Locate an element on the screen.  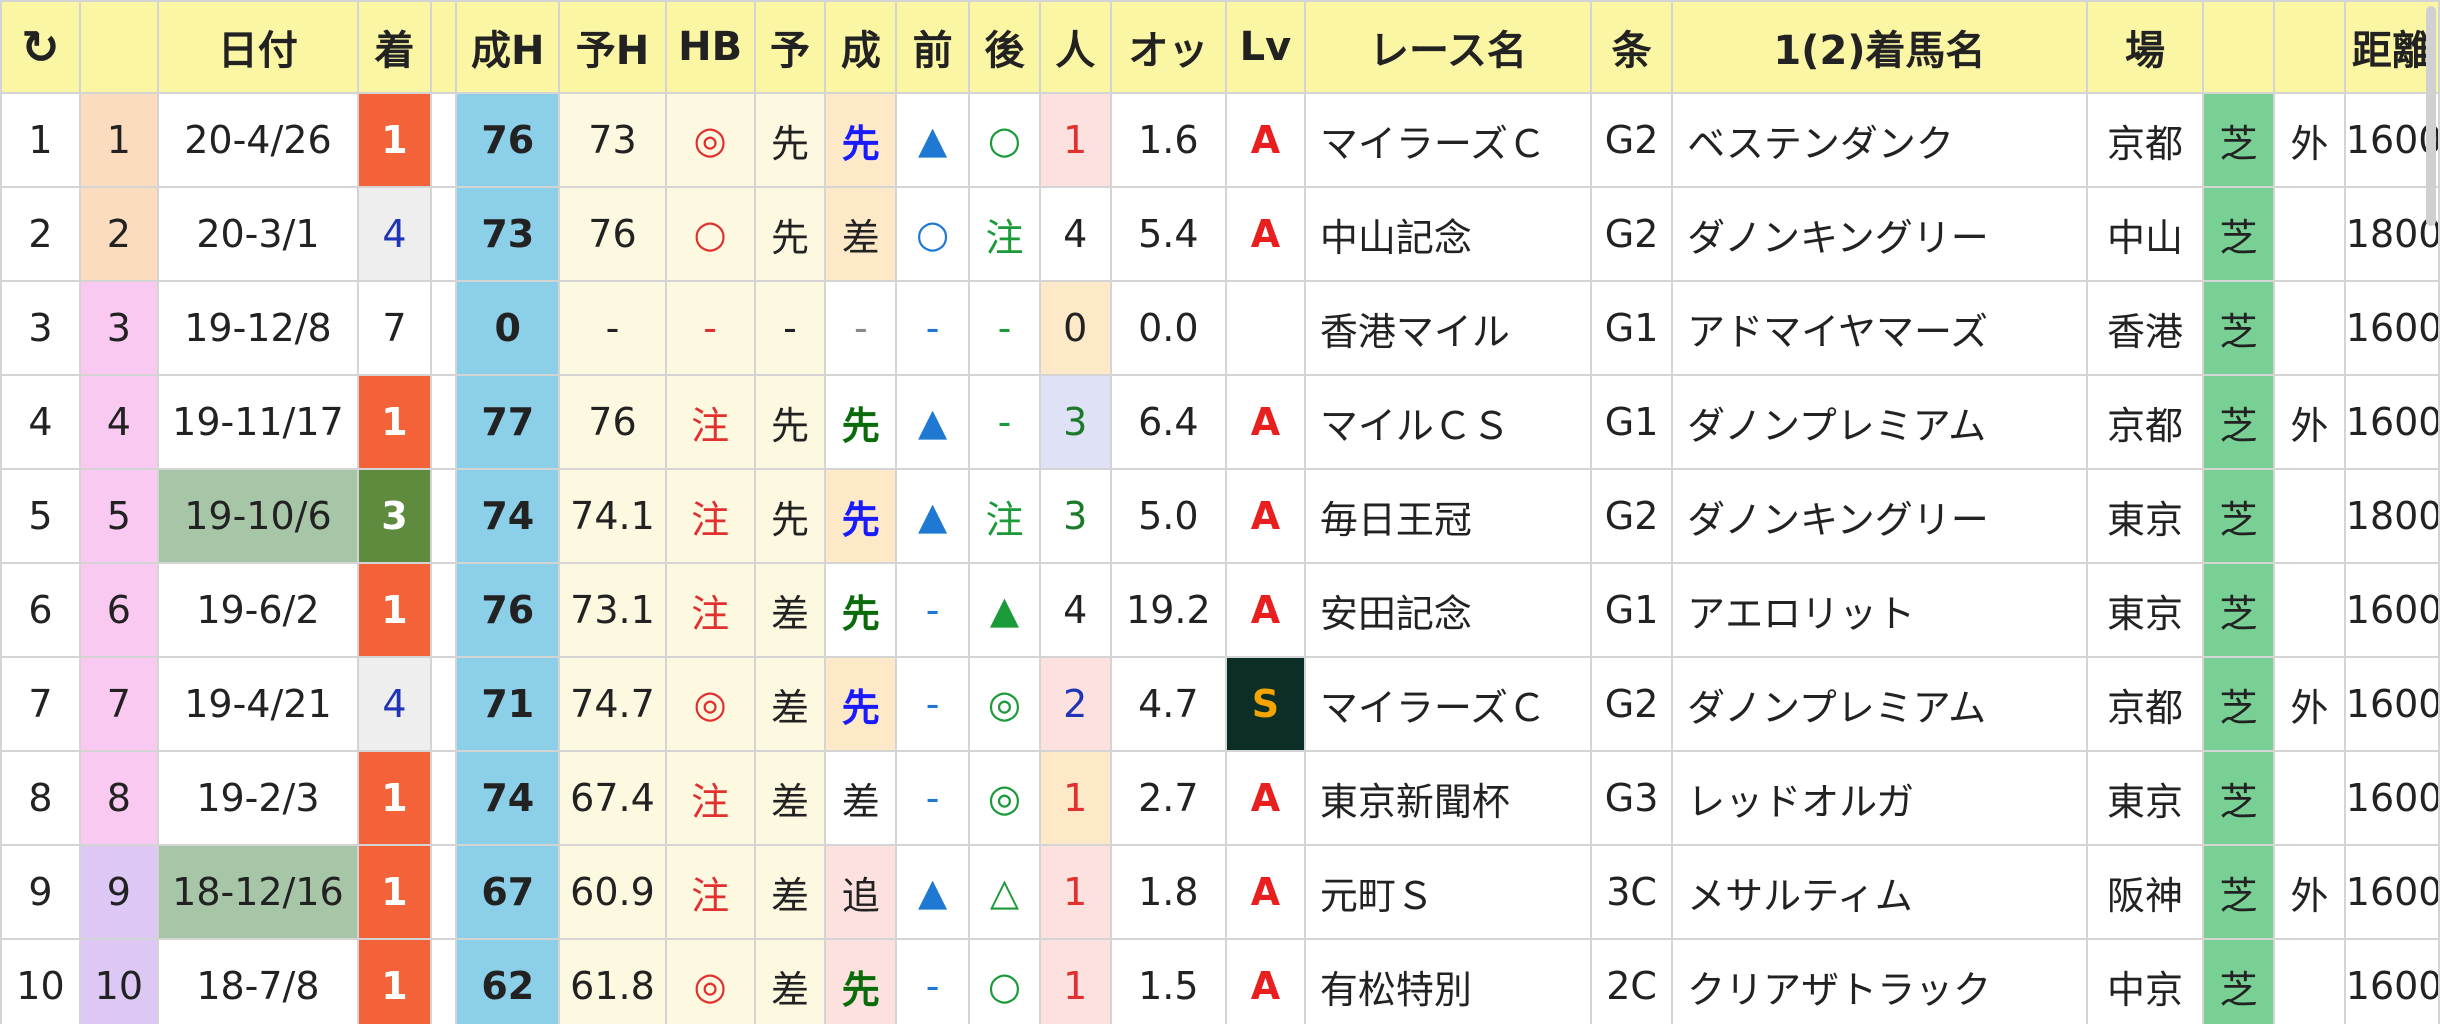
race-level-cell: S is located at coordinates (1265, 704).